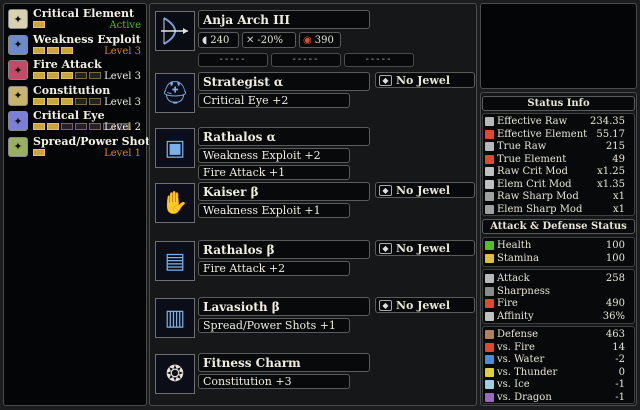 This screenshot has width=640, height=410. Describe the element at coordinates (559, 348) in the screenshot. I see `stat-row: vs. Fire 14` at that location.